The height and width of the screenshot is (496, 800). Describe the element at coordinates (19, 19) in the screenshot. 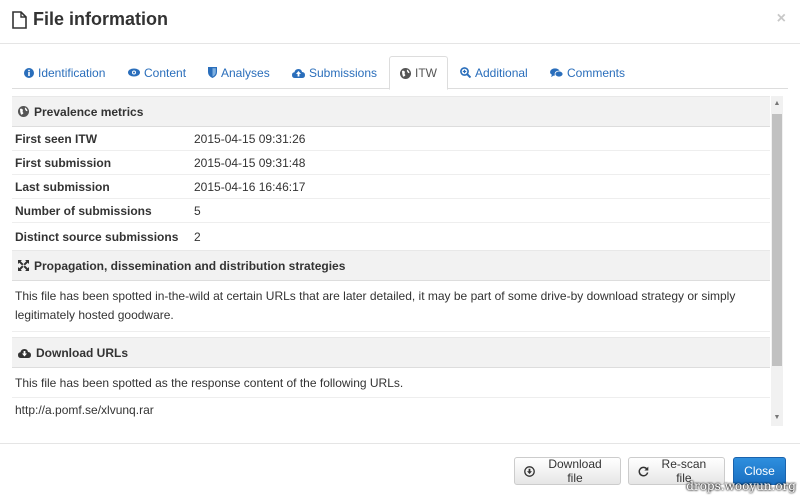

I see `file-icon` at that location.